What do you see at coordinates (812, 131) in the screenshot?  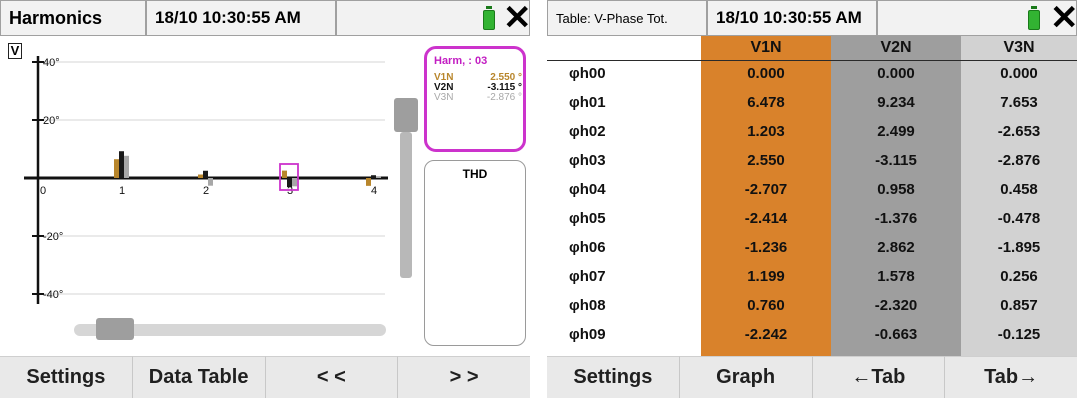 I see `table-row: φh02 1.203 2.499 -2.653` at bounding box center [812, 131].